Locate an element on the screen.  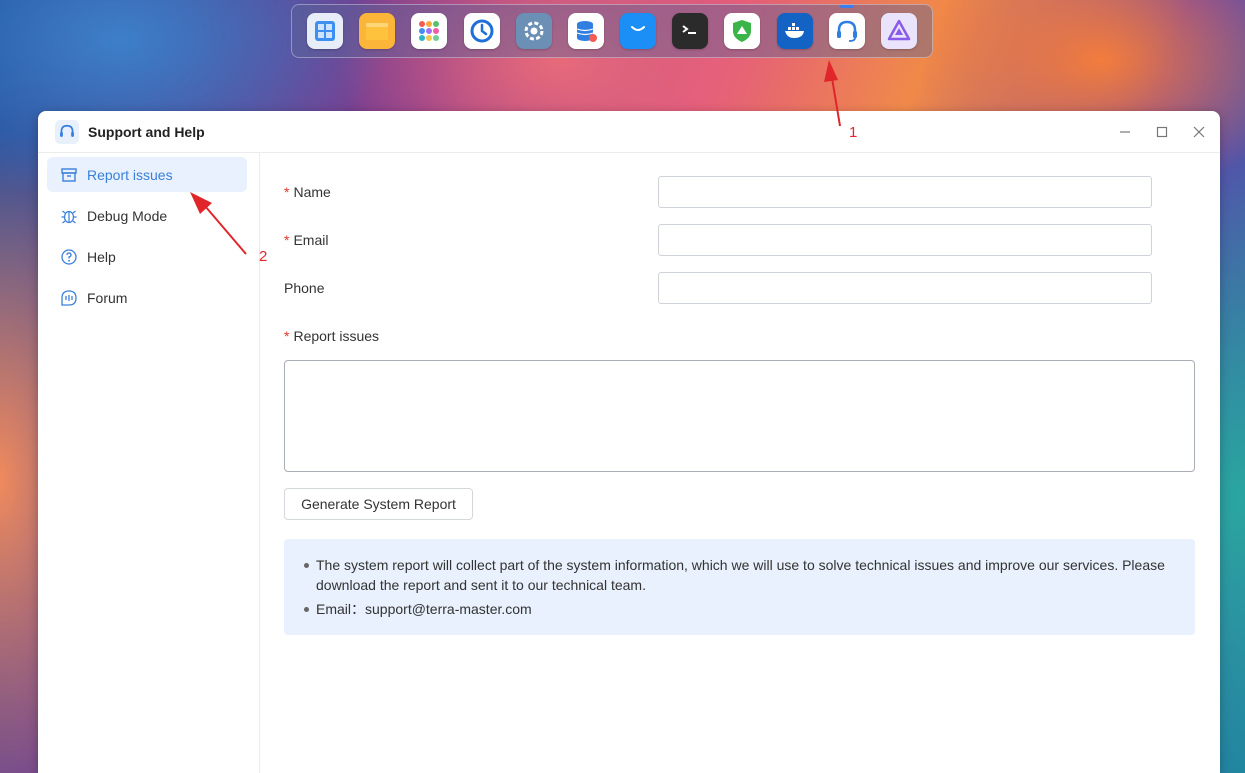
close-button is located at coordinates (1199, 132).